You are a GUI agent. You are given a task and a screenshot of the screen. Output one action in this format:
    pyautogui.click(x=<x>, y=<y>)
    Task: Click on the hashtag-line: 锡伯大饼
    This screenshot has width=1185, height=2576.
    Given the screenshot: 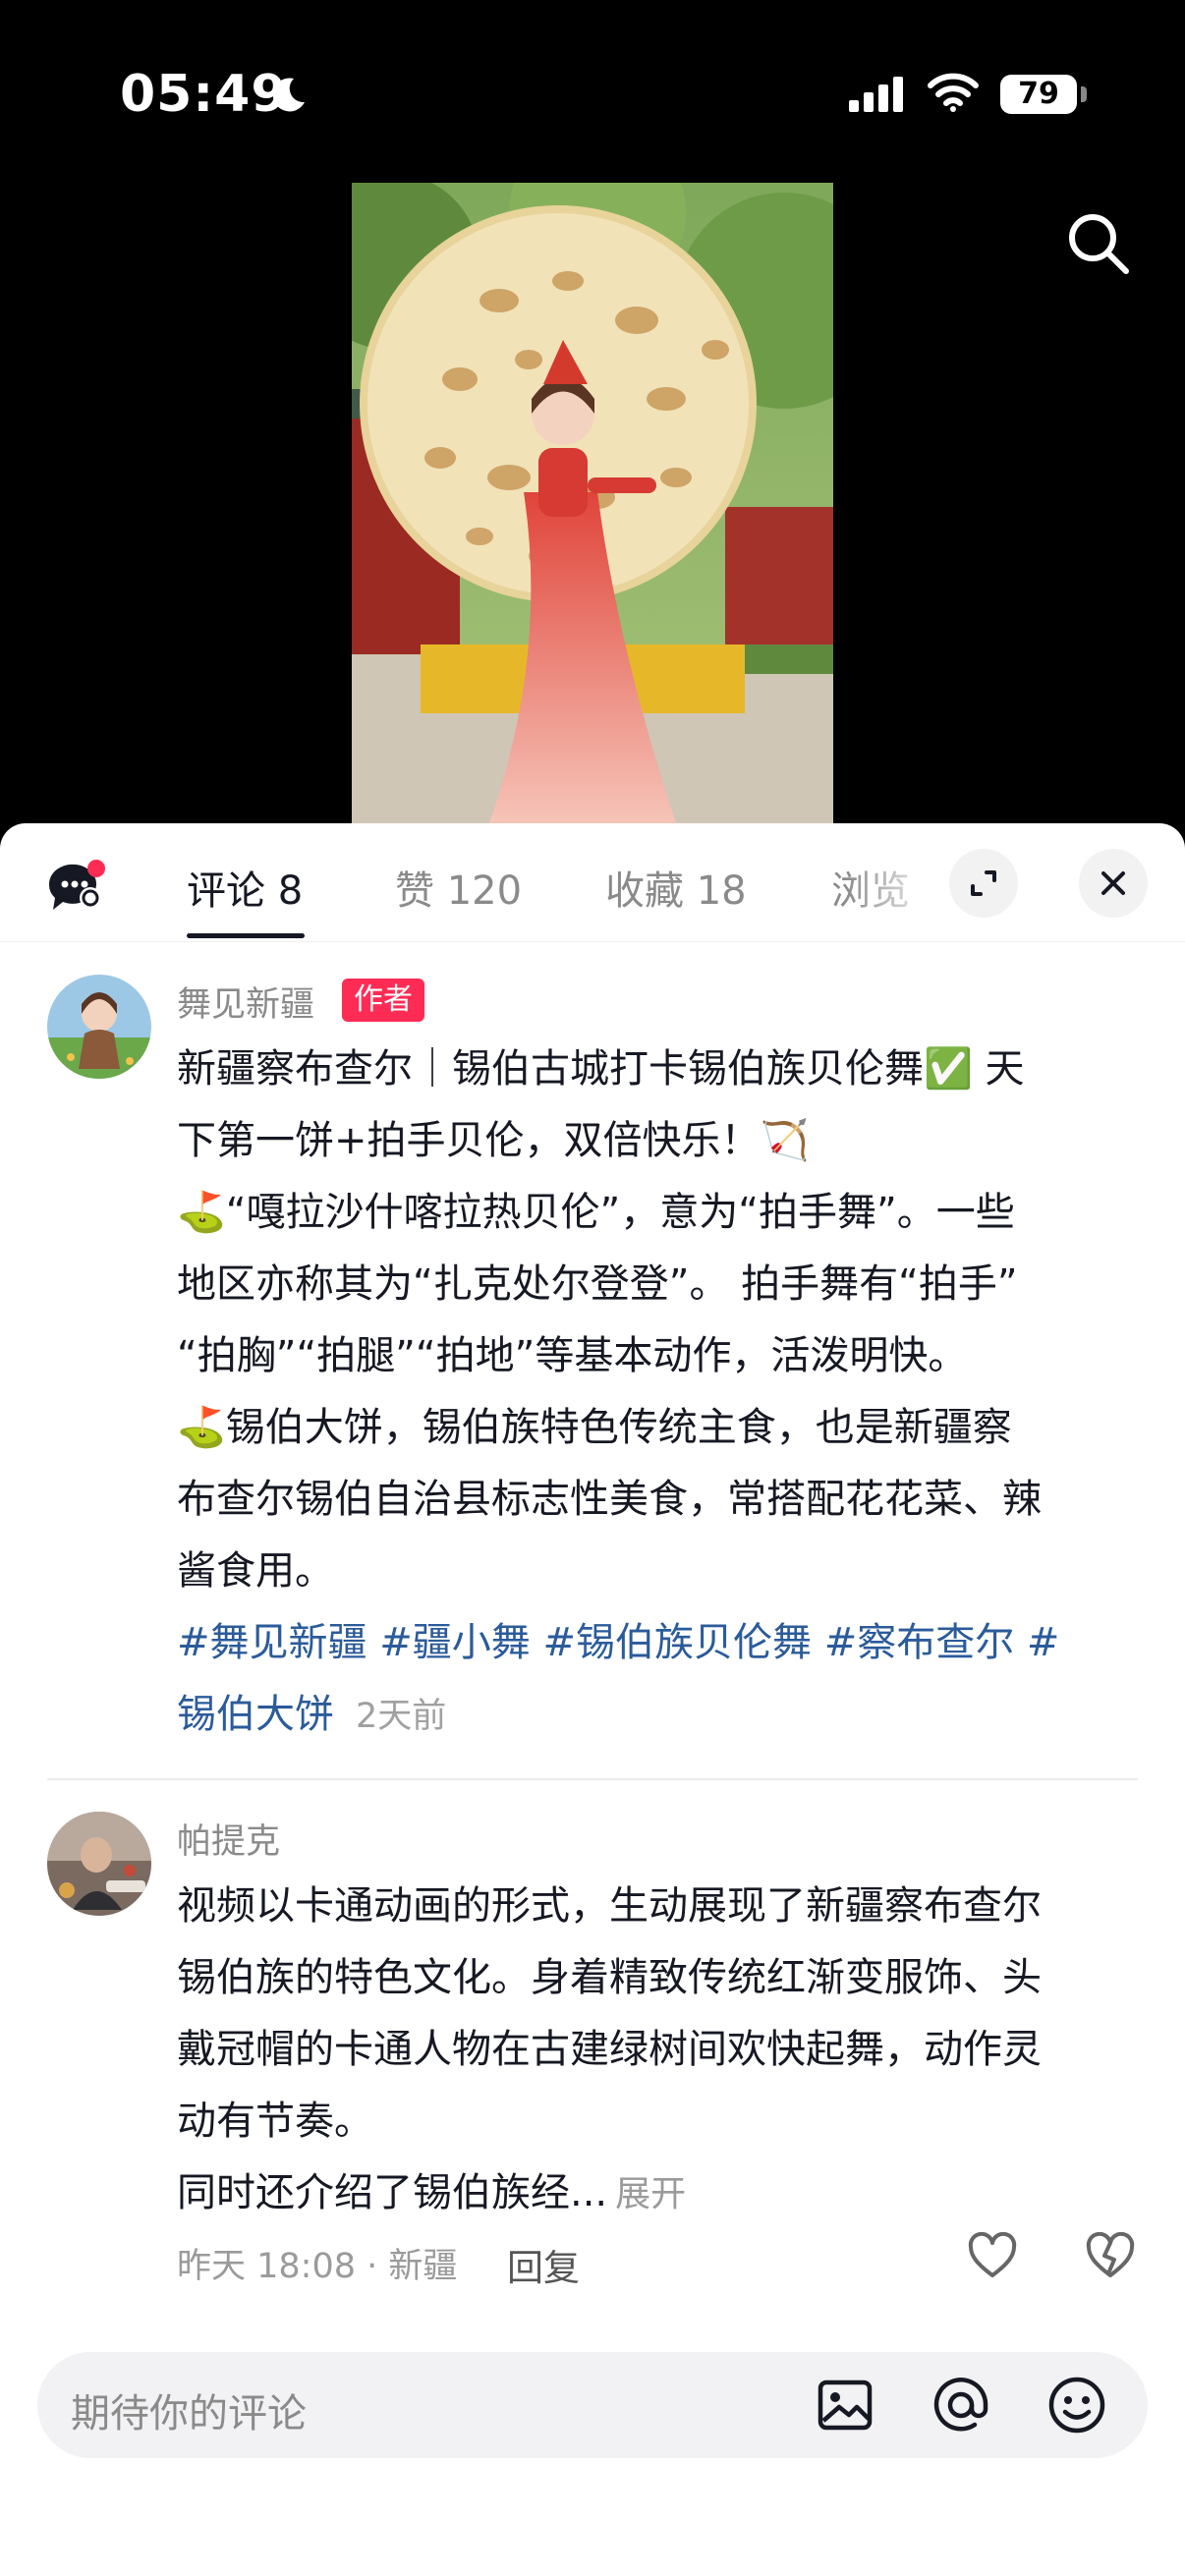 What is the action you would take?
    pyautogui.click(x=256, y=1714)
    